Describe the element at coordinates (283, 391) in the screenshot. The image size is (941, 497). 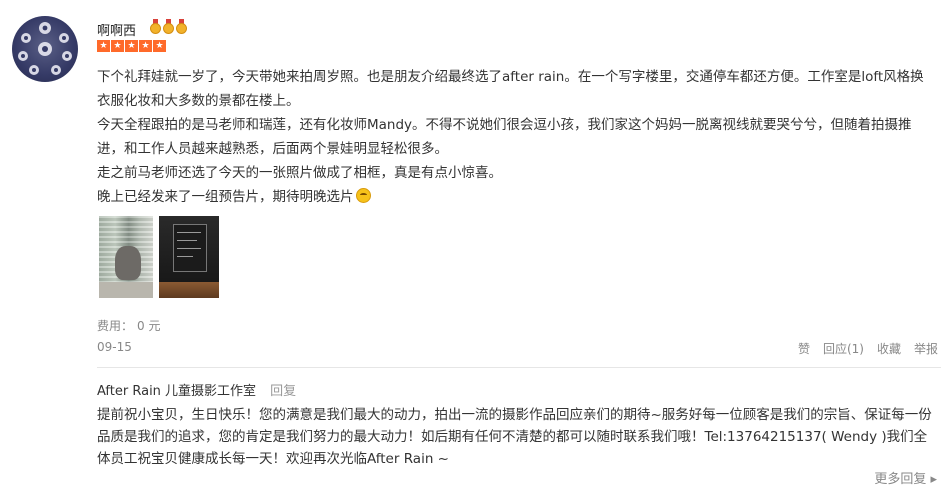
I see `reply-button: 回复` at that location.